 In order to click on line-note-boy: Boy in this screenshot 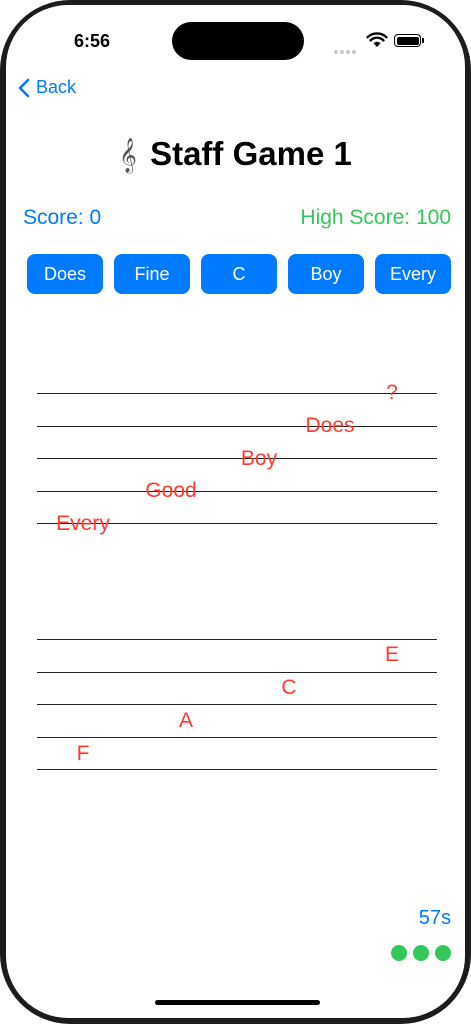, I will do `click(259, 458)`.